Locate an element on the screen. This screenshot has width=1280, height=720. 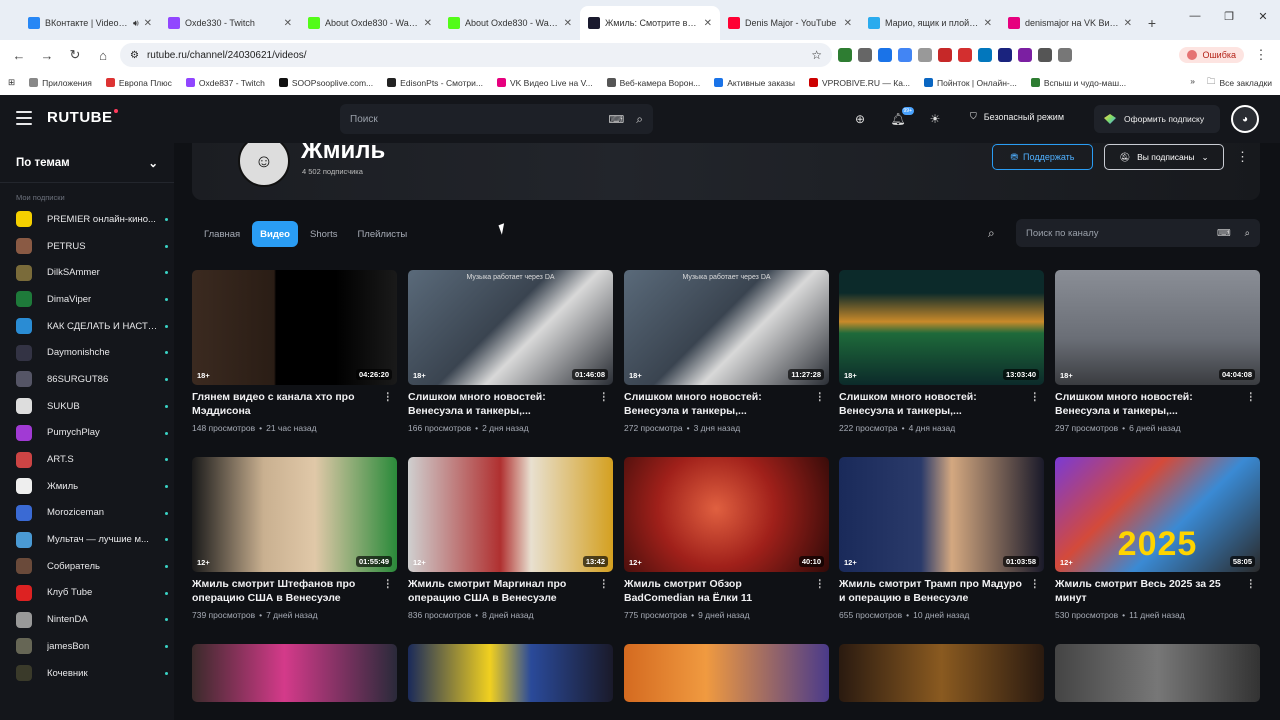
subscription-item: Клуб Tube is located at coordinates (87, 593).